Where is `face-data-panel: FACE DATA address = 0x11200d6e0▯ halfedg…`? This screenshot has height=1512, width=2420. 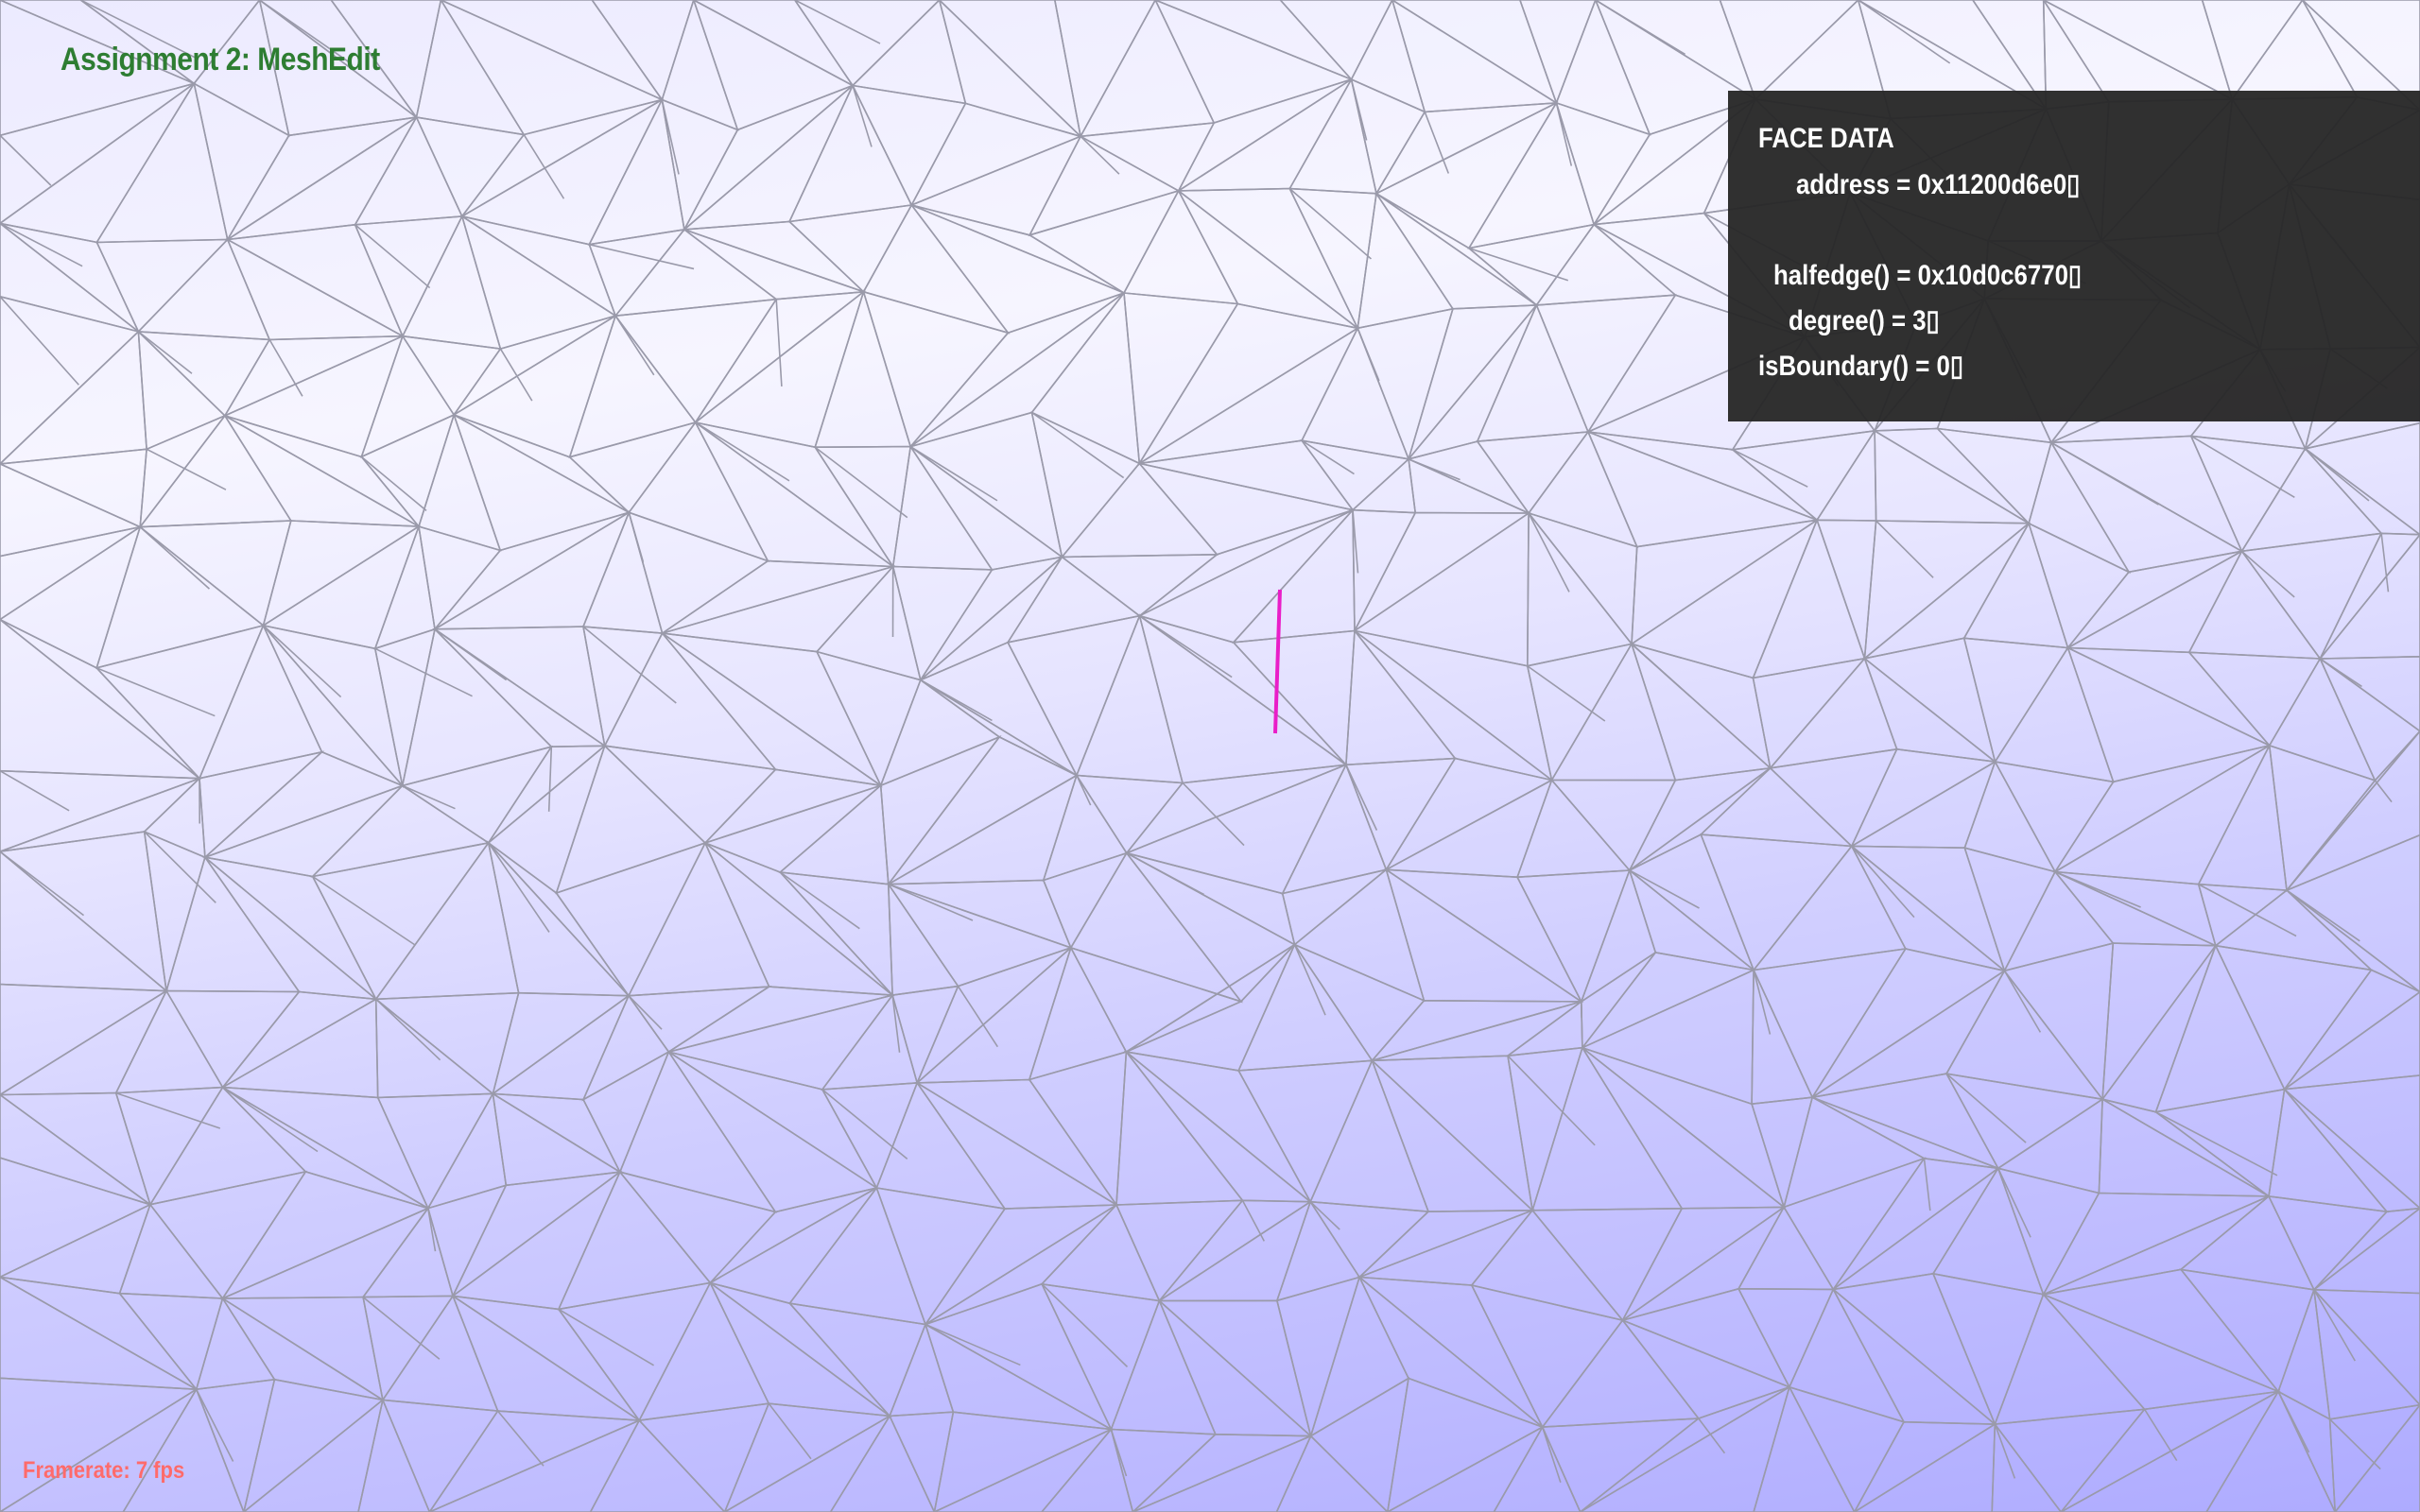 face-data-panel: FACE DATA address = 0x11200d6e0▯ halfedg… is located at coordinates (2074, 256).